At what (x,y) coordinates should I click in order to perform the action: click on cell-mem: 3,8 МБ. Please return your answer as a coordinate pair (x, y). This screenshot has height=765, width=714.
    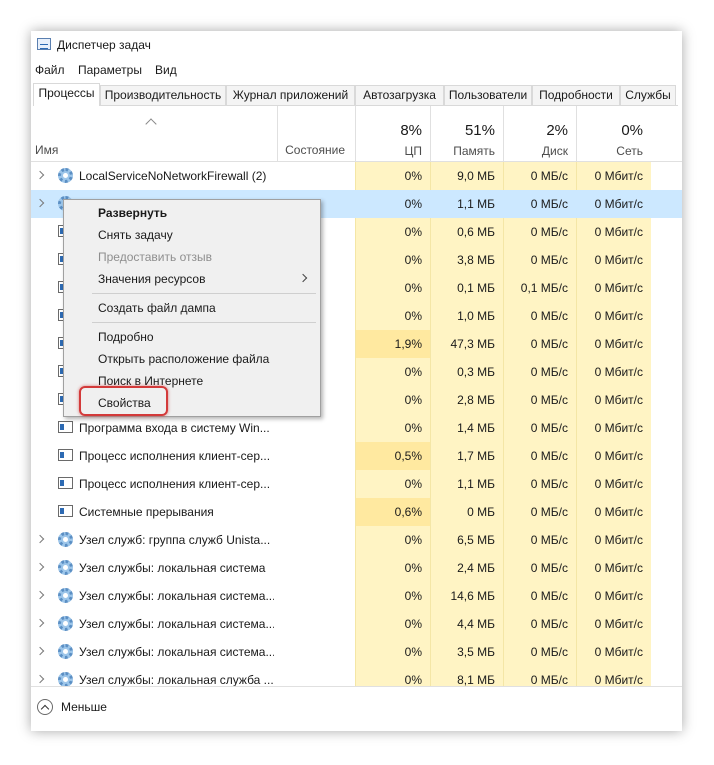
    Looking at the image, I should click on (466, 260).